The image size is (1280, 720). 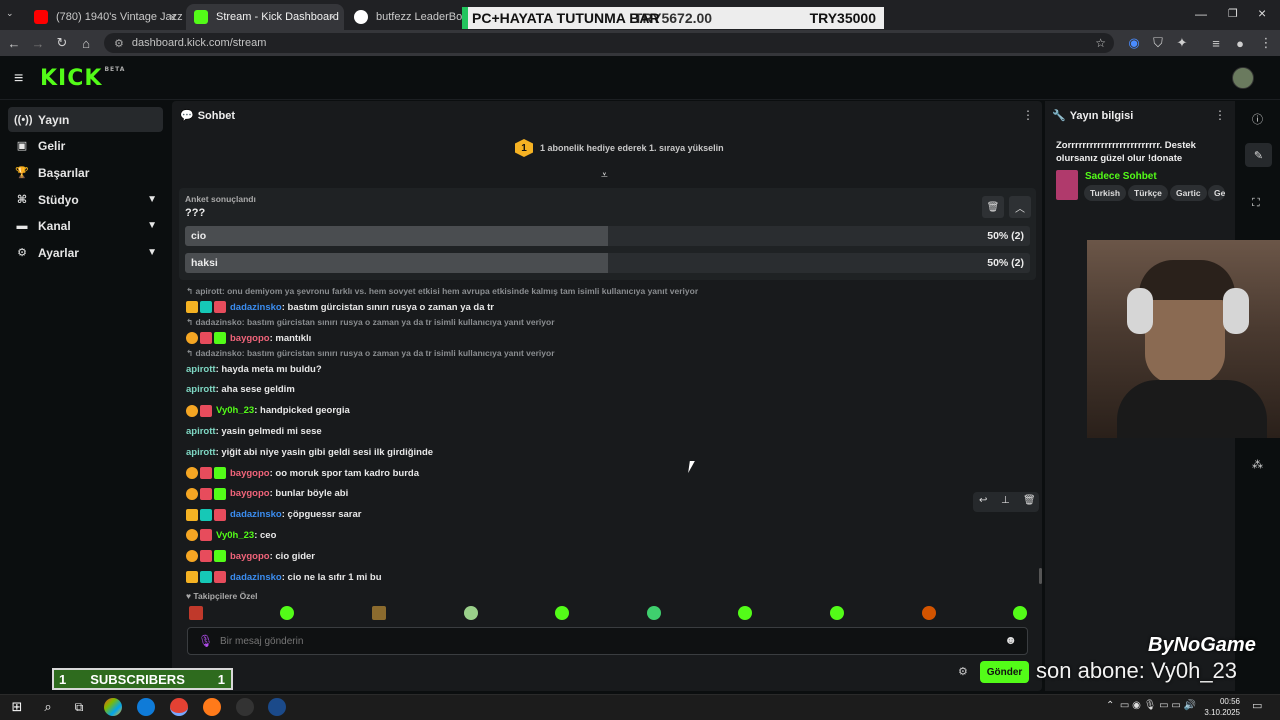 What do you see at coordinates (1257, 464) in the screenshot?
I see `share-icon: ⁂` at bounding box center [1257, 464].